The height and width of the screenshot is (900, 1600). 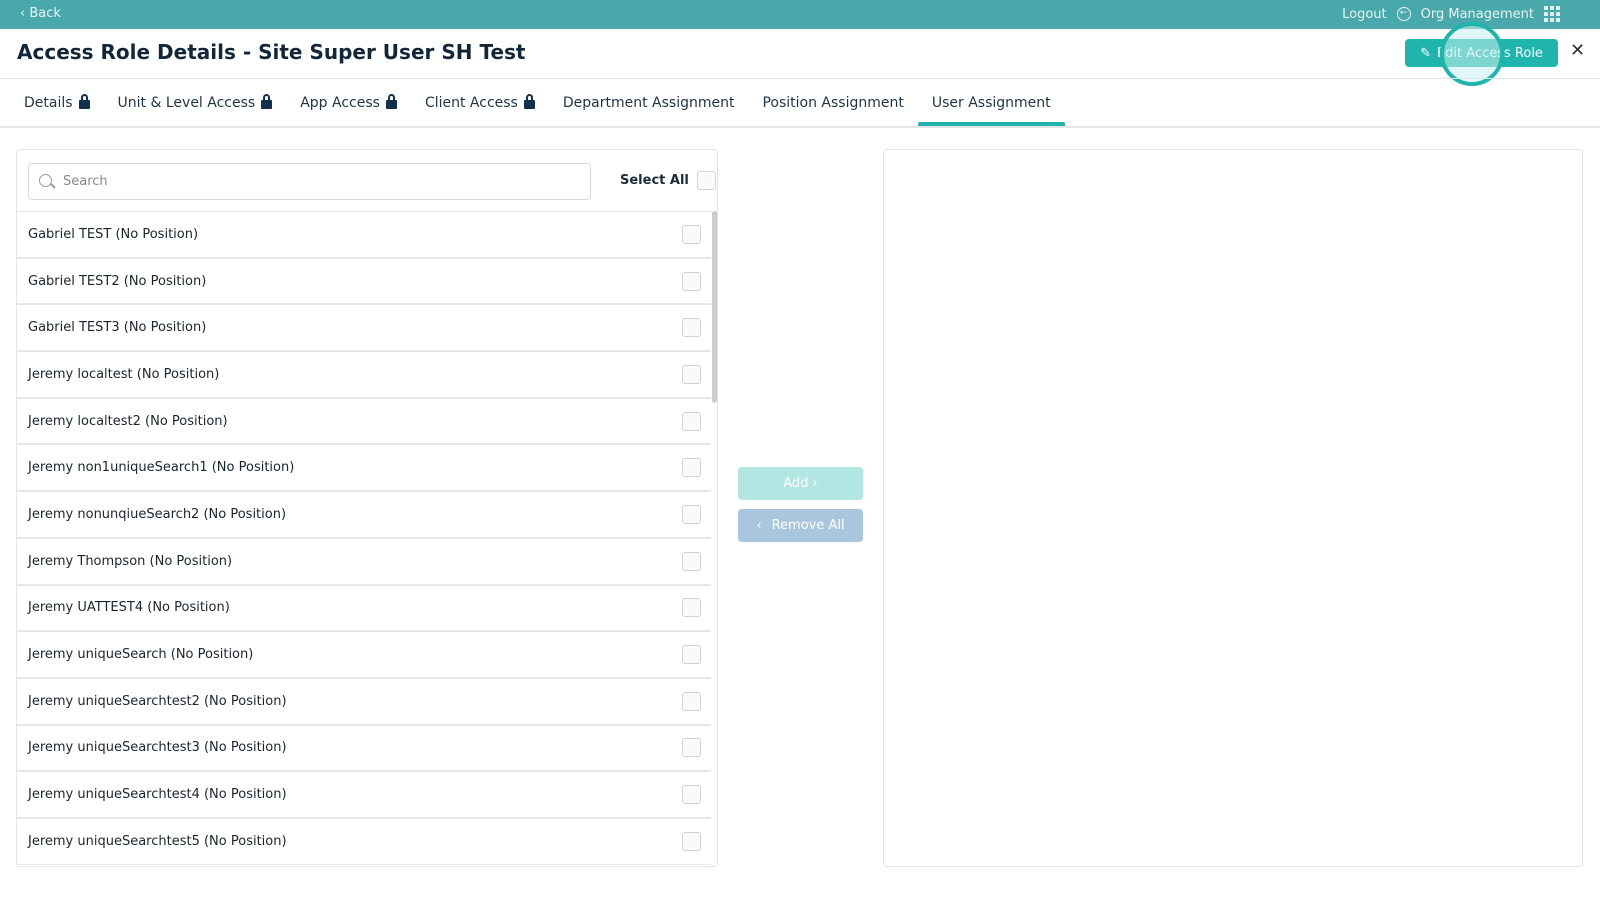 What do you see at coordinates (706, 180) in the screenshot?
I see `select-all-checkbox` at bounding box center [706, 180].